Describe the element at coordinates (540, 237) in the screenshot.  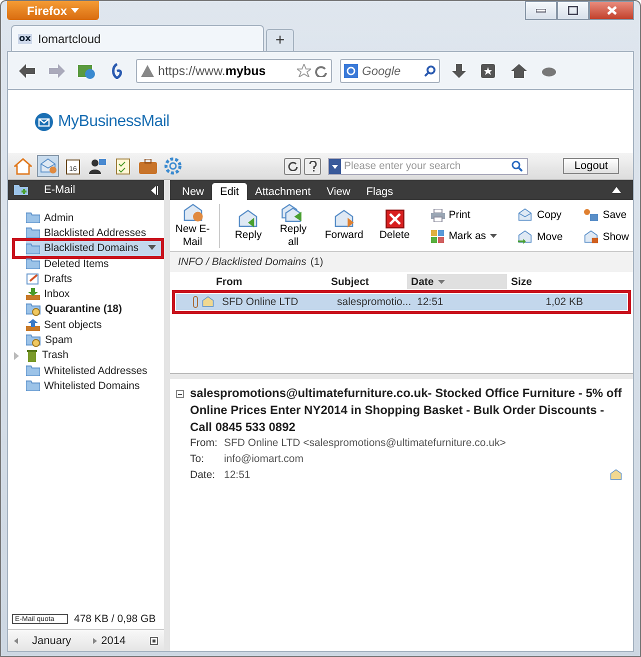
I see `toolbar-button: Move` at that location.